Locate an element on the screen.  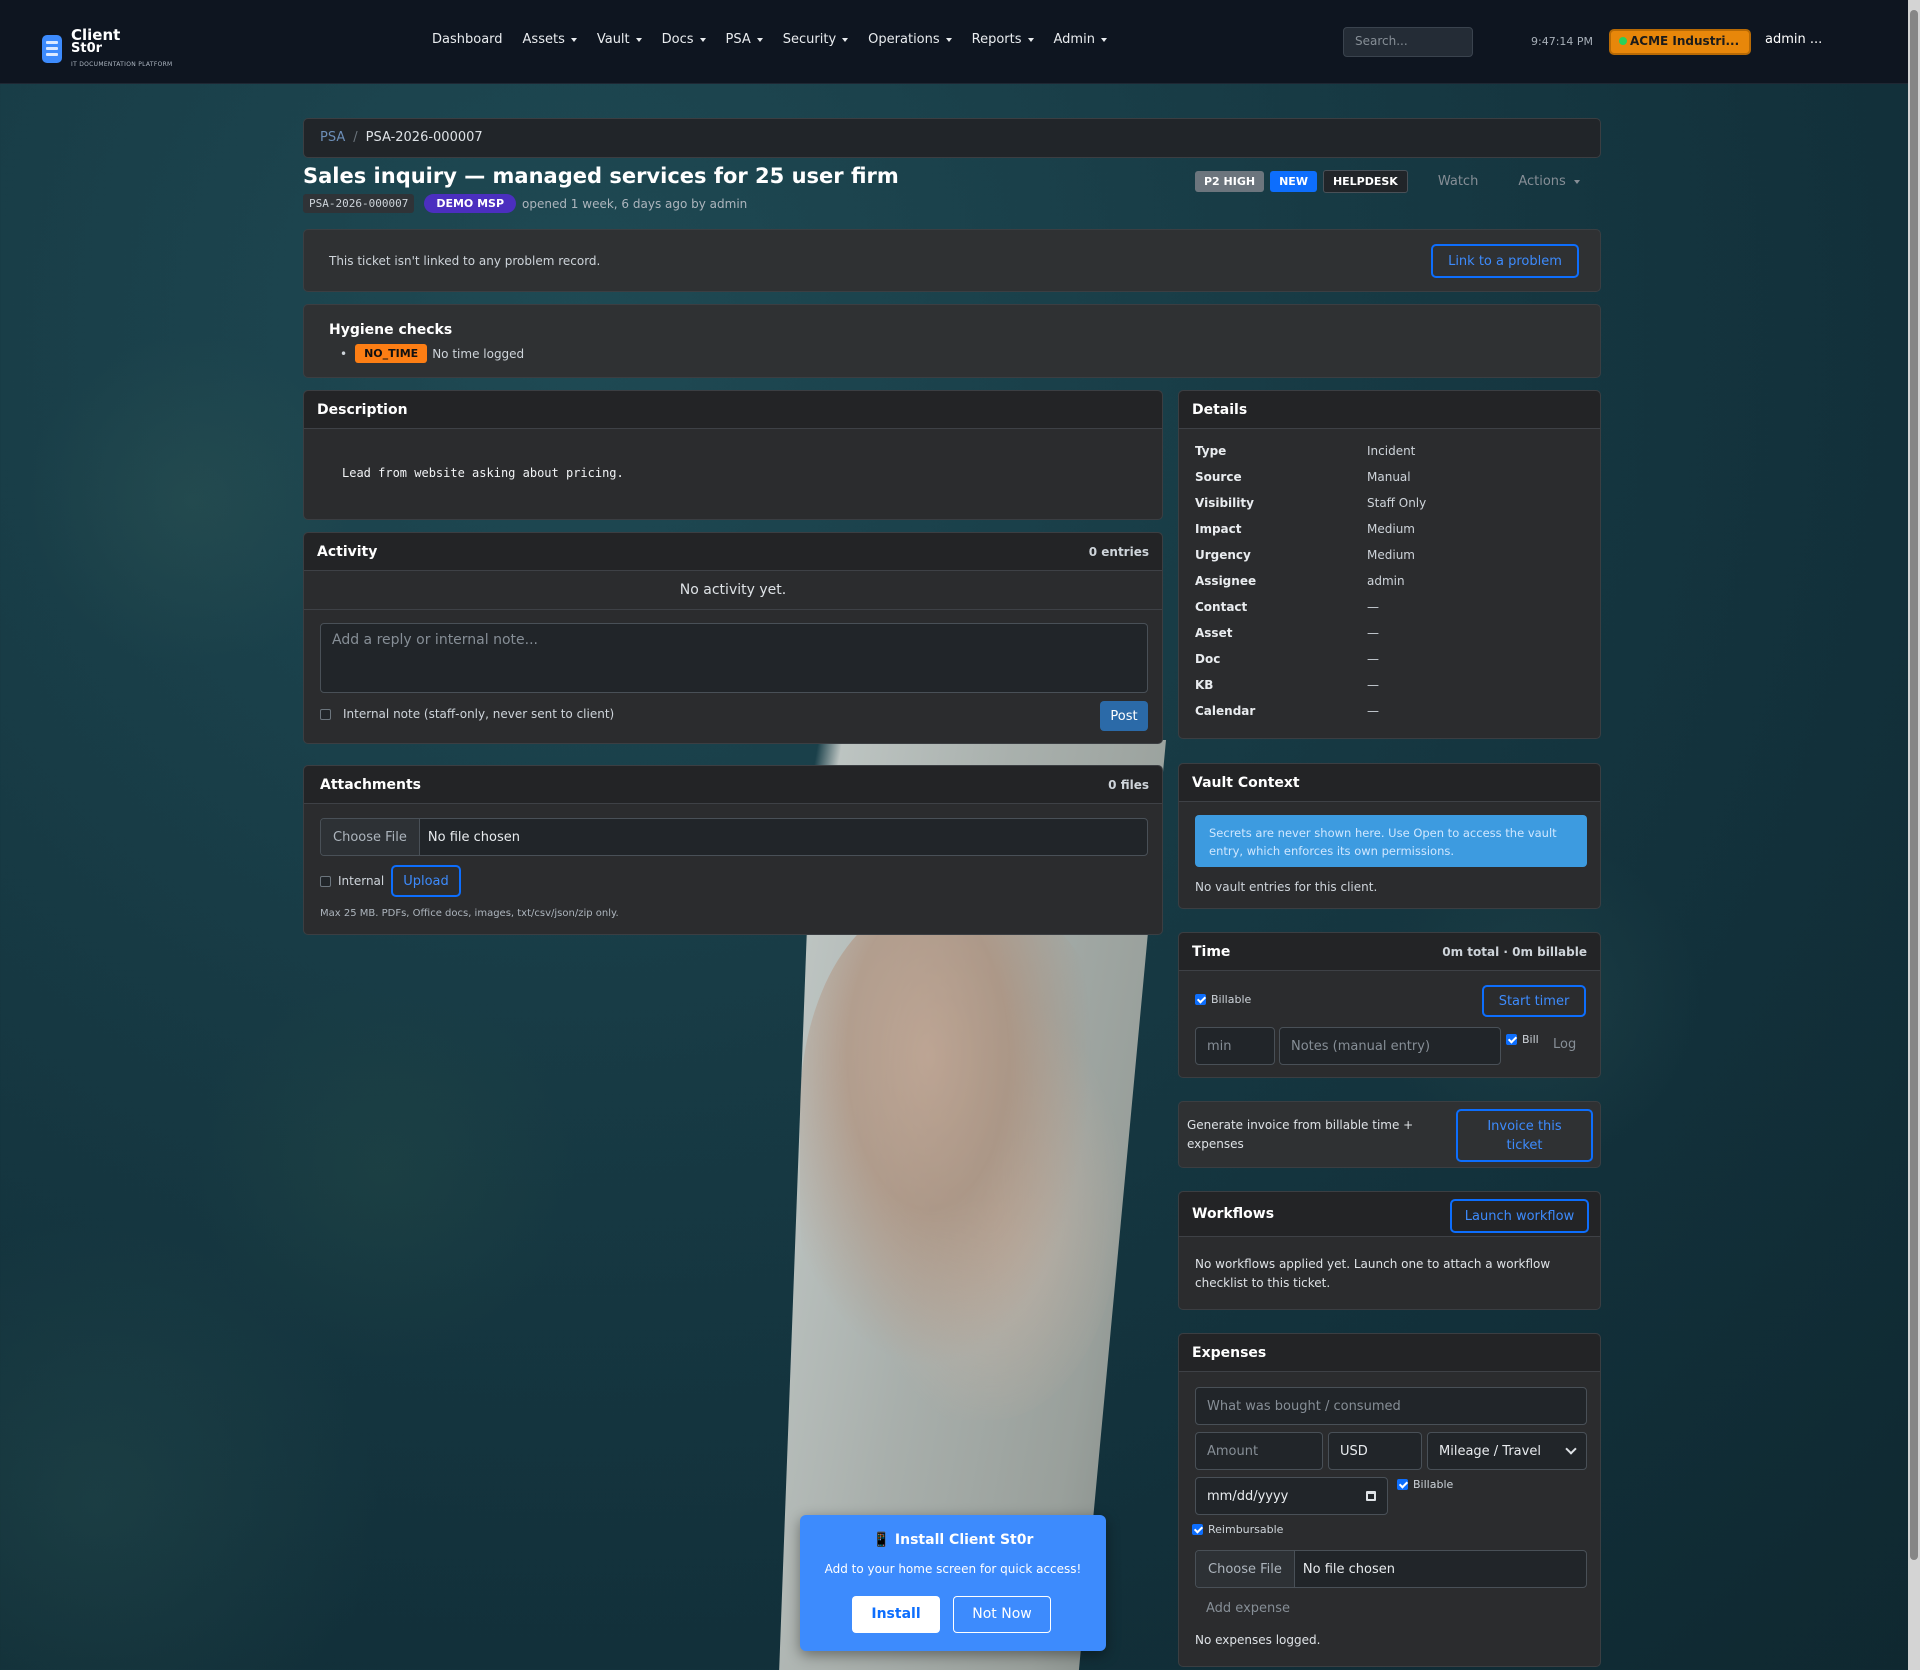
description-body: Lead from website asking about pricing. is located at coordinates (483, 473).